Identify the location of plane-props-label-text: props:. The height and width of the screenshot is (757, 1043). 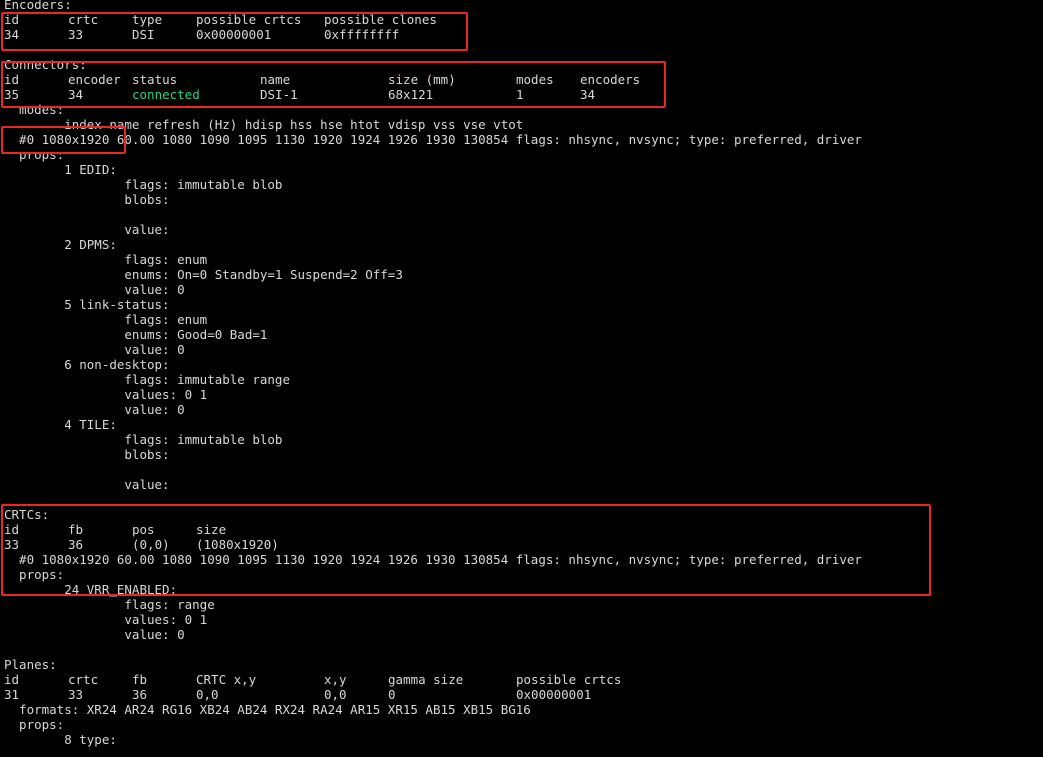
(34, 724).